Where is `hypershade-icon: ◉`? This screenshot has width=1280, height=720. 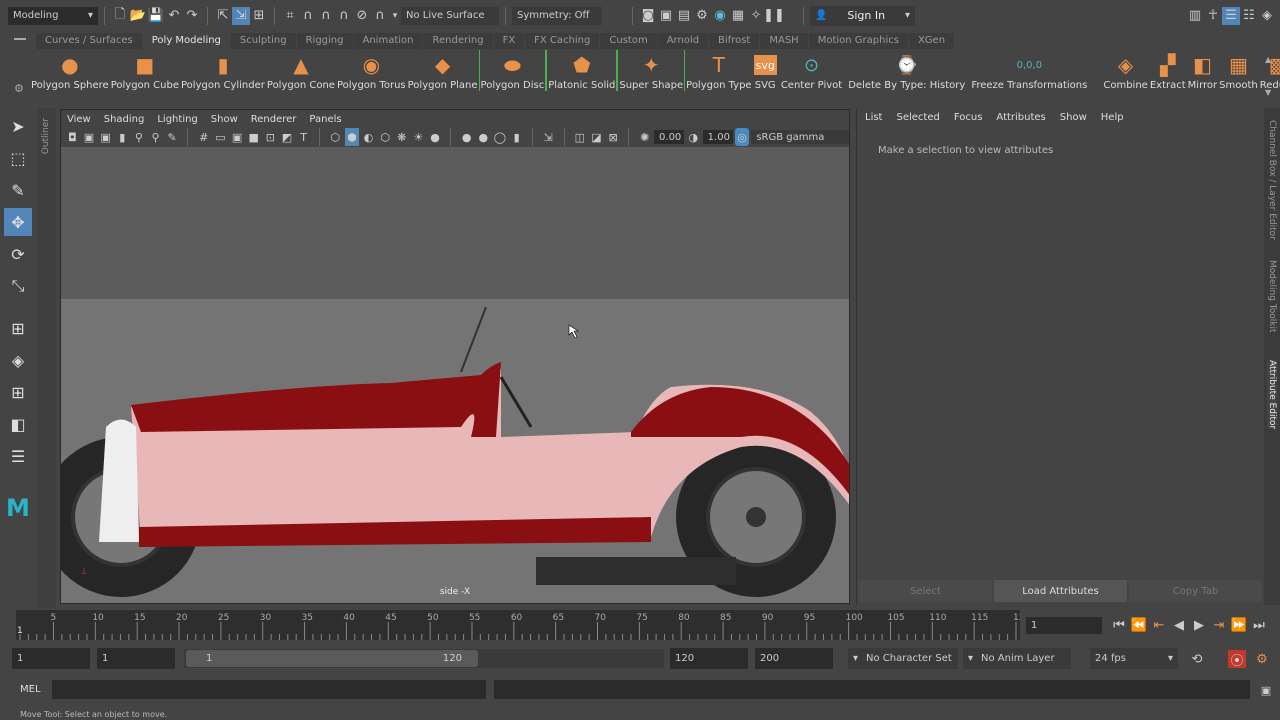
hypershade-icon: ◉ is located at coordinates (720, 16).